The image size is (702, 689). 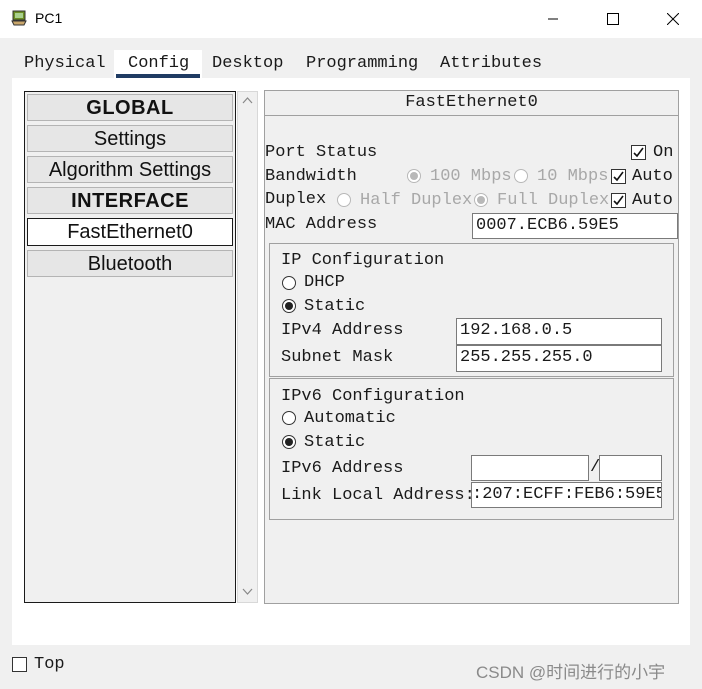 I want to click on ip-static-label: Static, so click(x=335, y=306).